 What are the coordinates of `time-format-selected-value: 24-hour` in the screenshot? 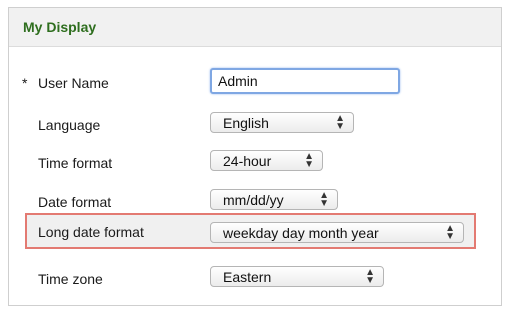 It's located at (247, 161).